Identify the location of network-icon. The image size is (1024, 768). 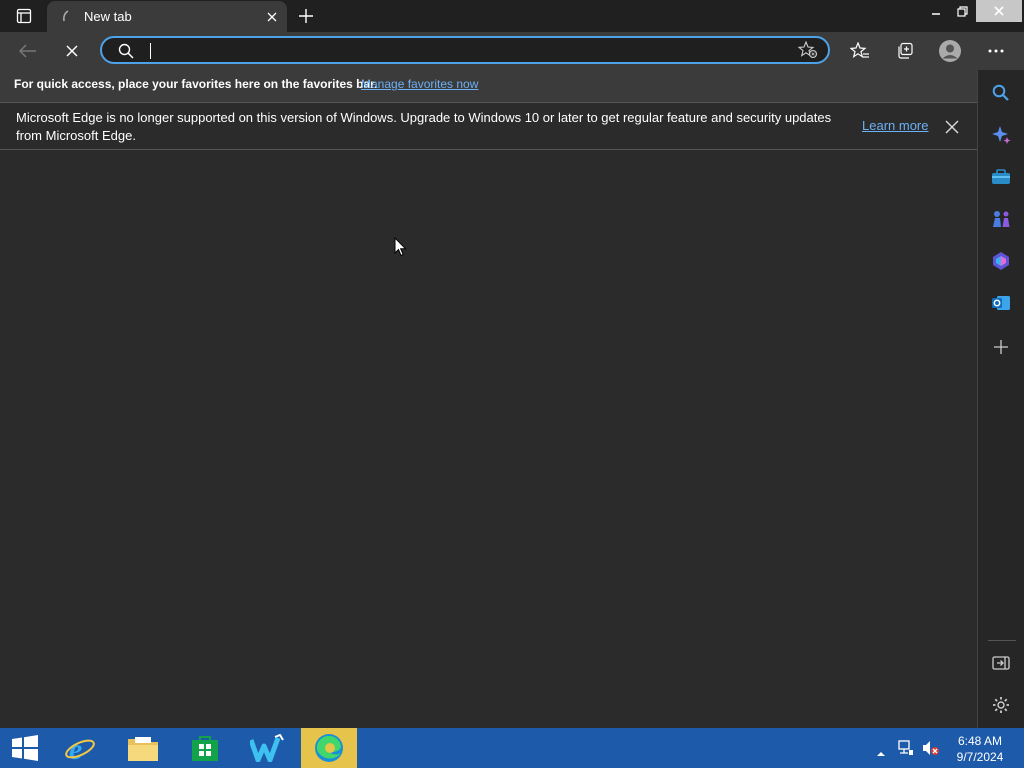
(905, 747).